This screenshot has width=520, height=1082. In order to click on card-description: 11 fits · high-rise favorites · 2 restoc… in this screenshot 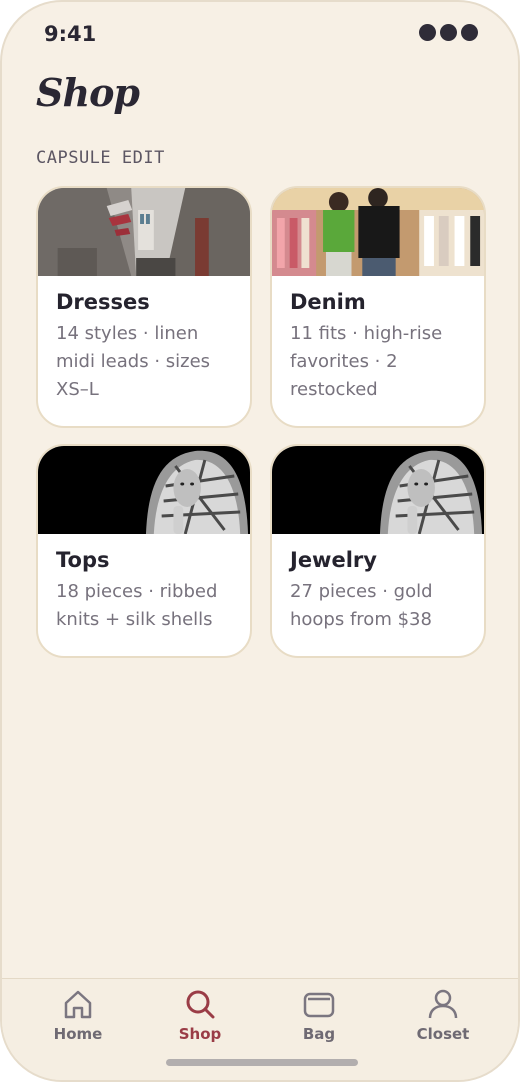, I will do `click(366, 361)`.